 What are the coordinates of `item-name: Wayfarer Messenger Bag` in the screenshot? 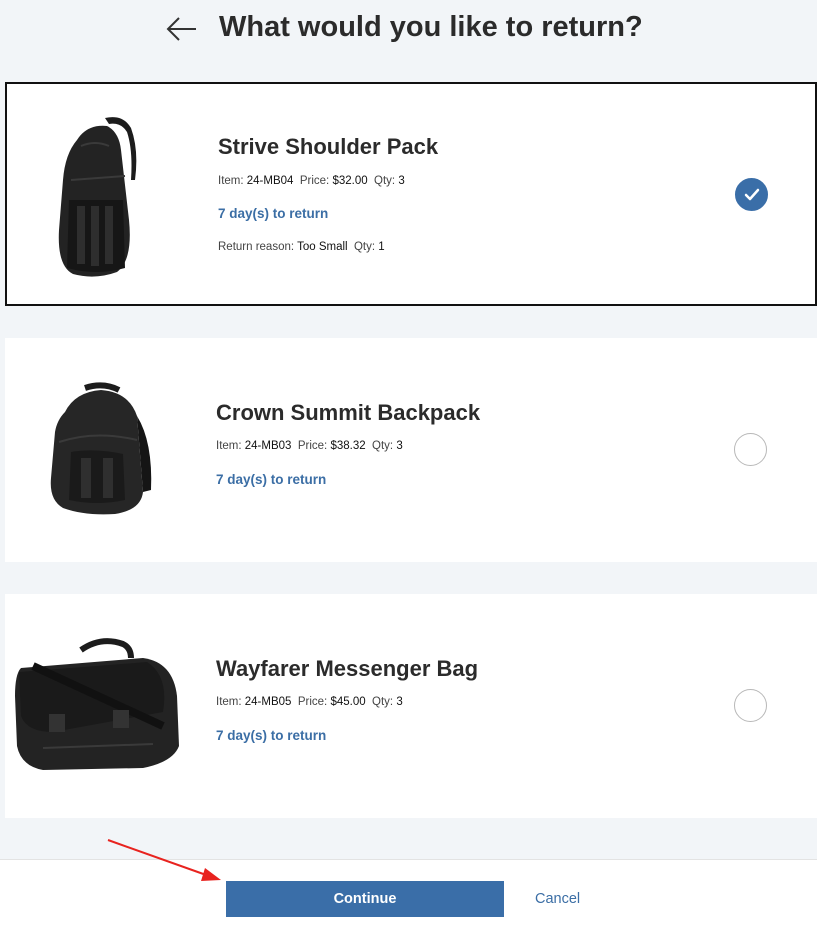 It's located at (347, 668).